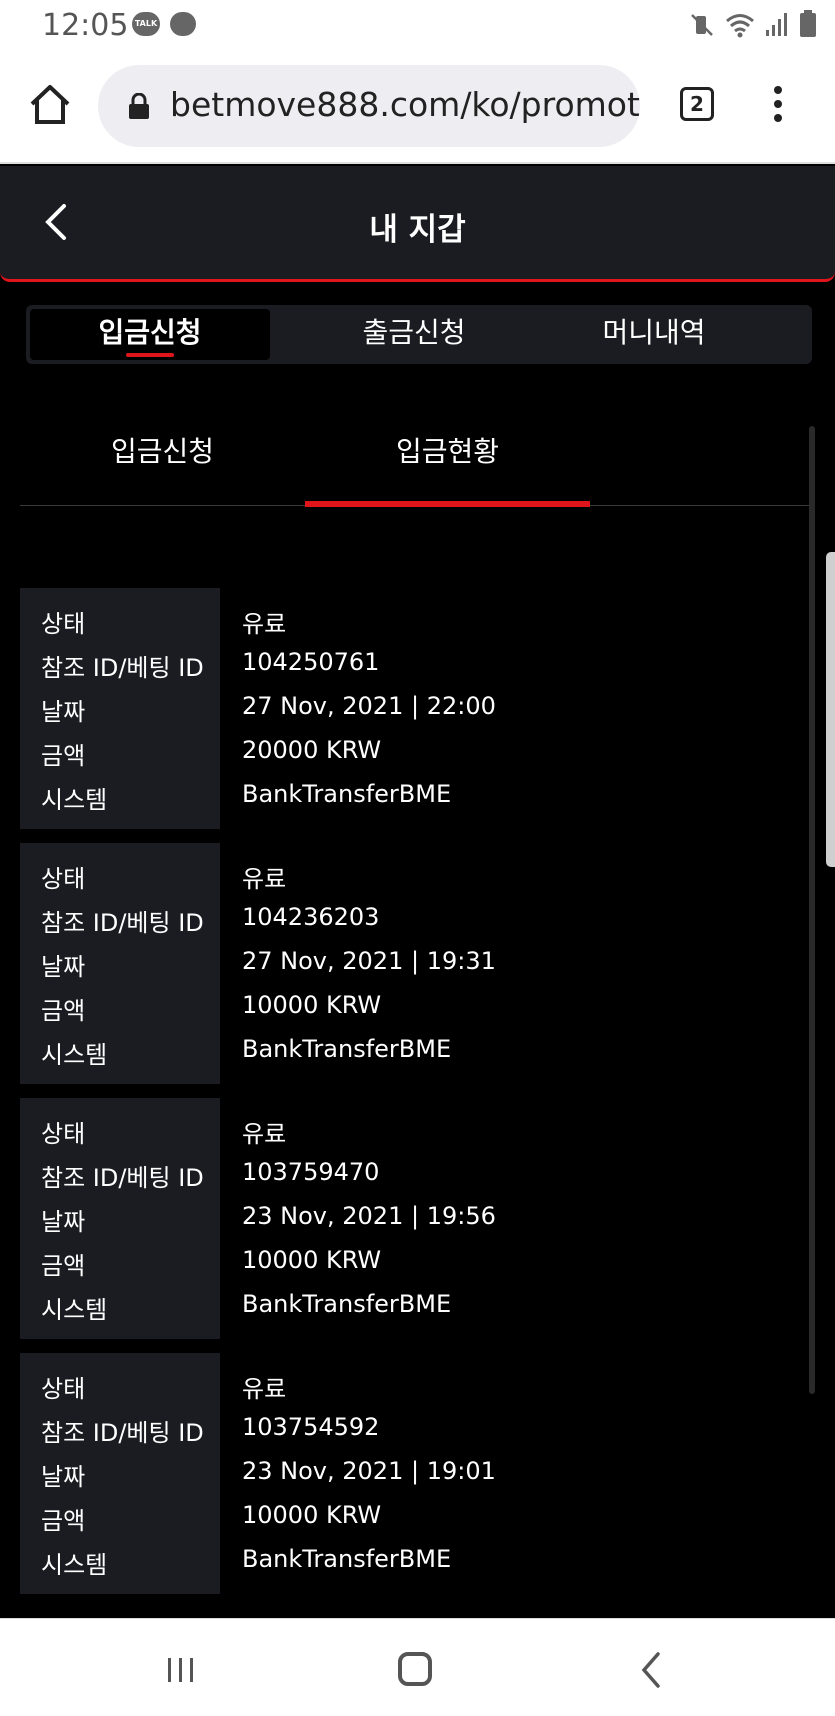  I want to click on active-subtab-indicator, so click(447, 504).